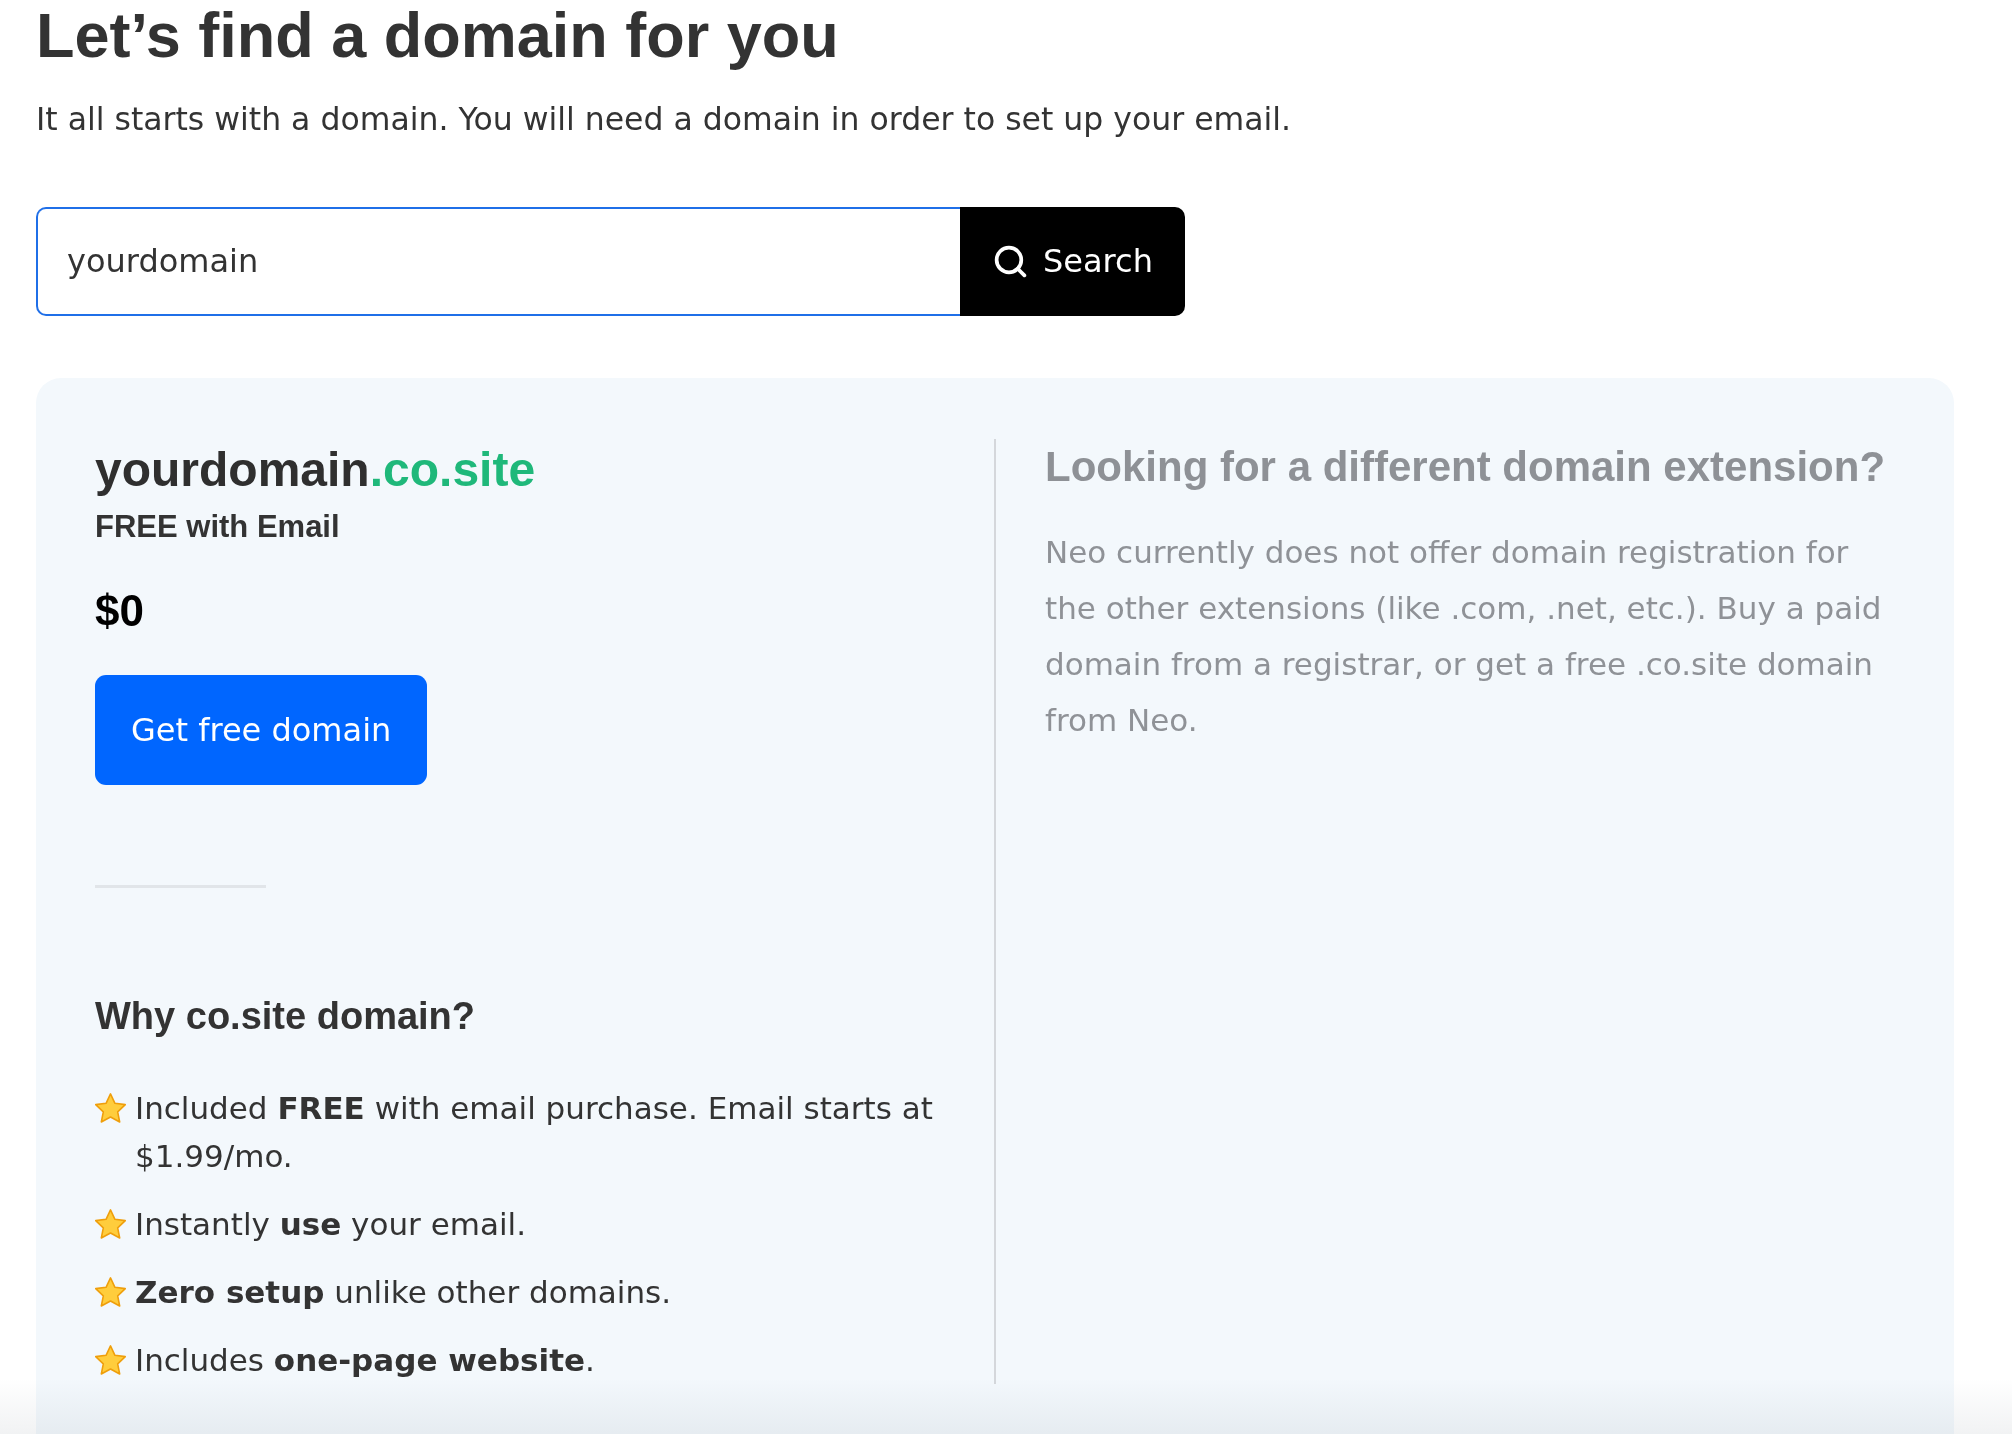  What do you see at coordinates (534, 1132) in the screenshot?
I see `benefit-text: Included FREE with email purchase. Email starts at $1.99/mo.` at bounding box center [534, 1132].